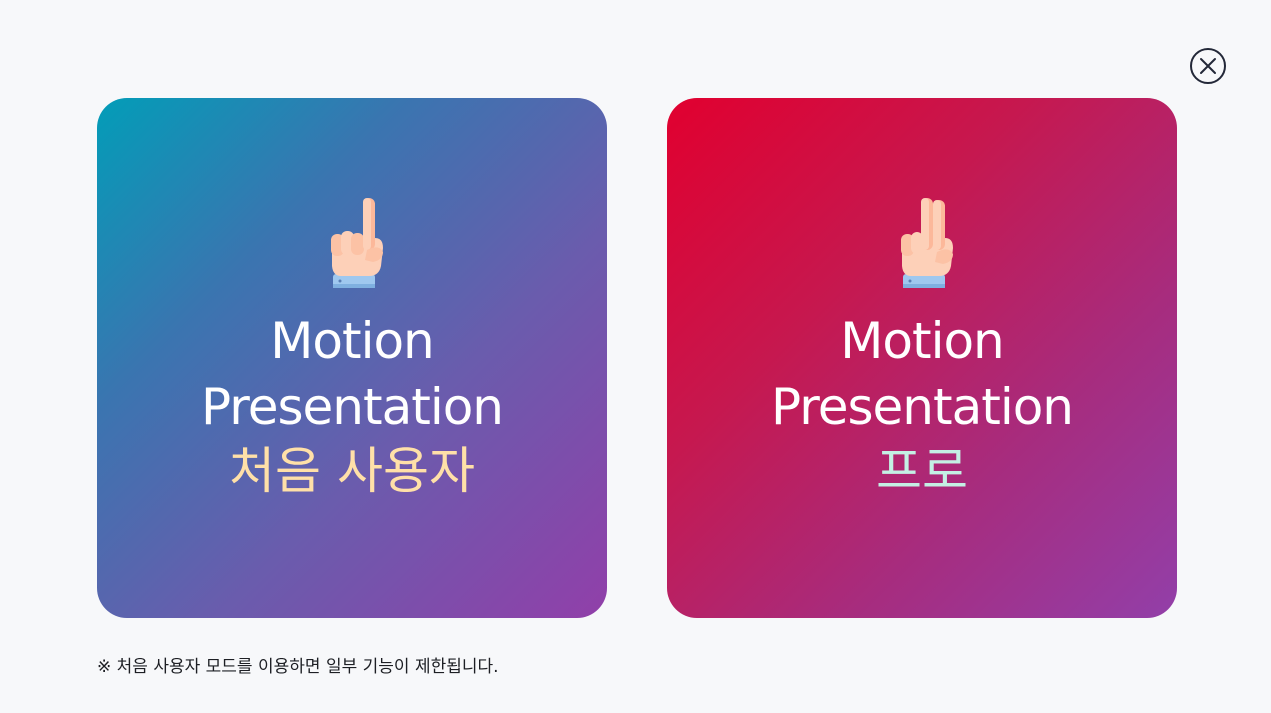  I want to click on card-subtitle: 처음 사용자, so click(352, 471).